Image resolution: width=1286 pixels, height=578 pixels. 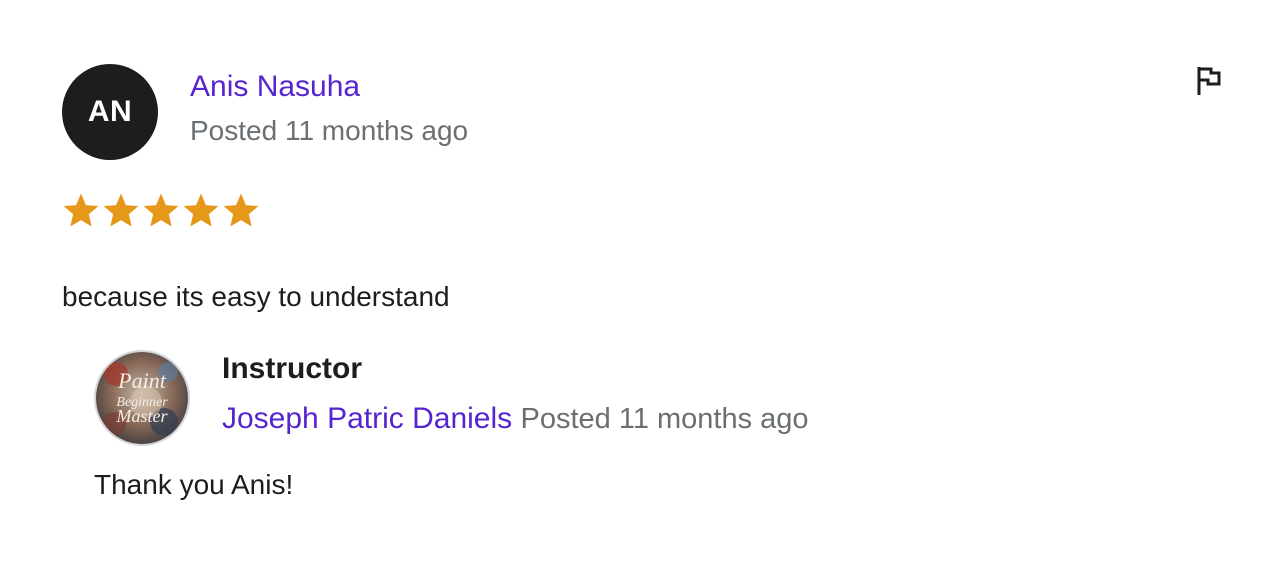 I want to click on review-posted-time: Posted 11 months ago, so click(x=329, y=130).